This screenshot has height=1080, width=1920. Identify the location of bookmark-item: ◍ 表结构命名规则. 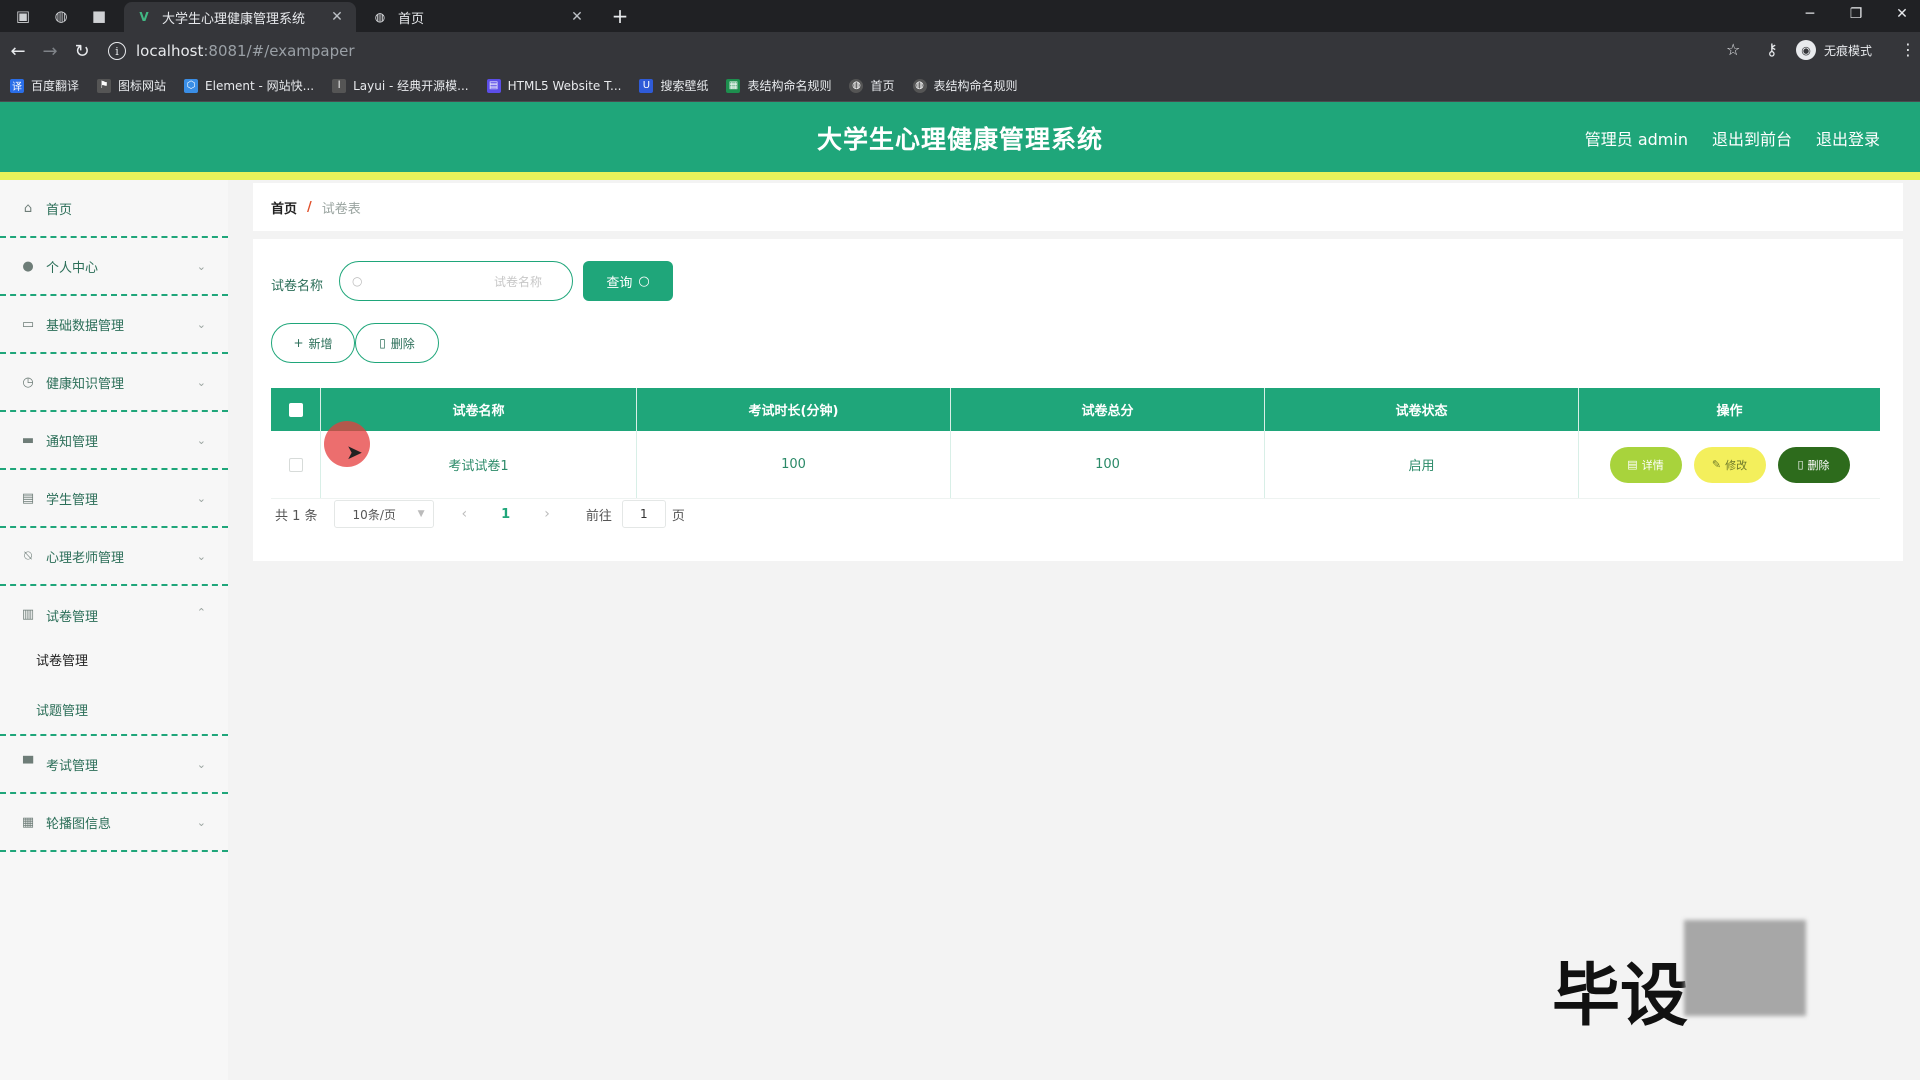
(965, 85).